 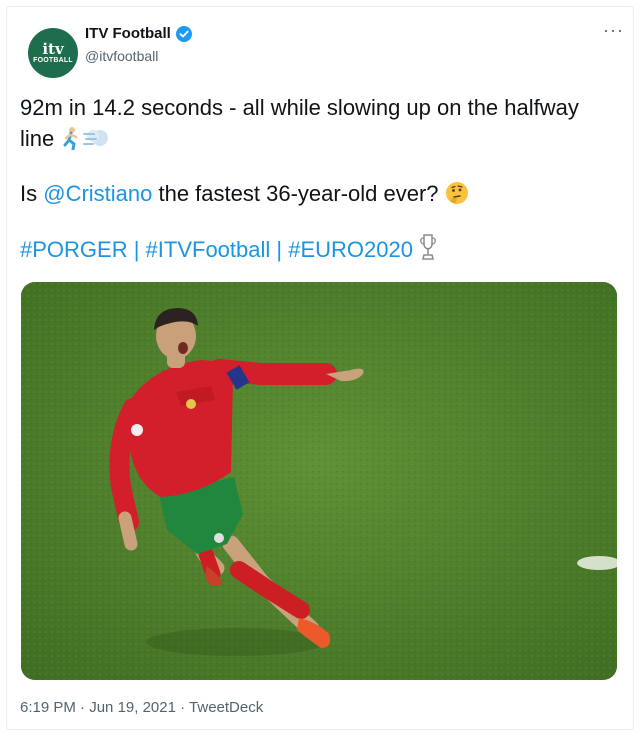 What do you see at coordinates (71, 142) in the screenshot?
I see `running-emoji-icon` at bounding box center [71, 142].